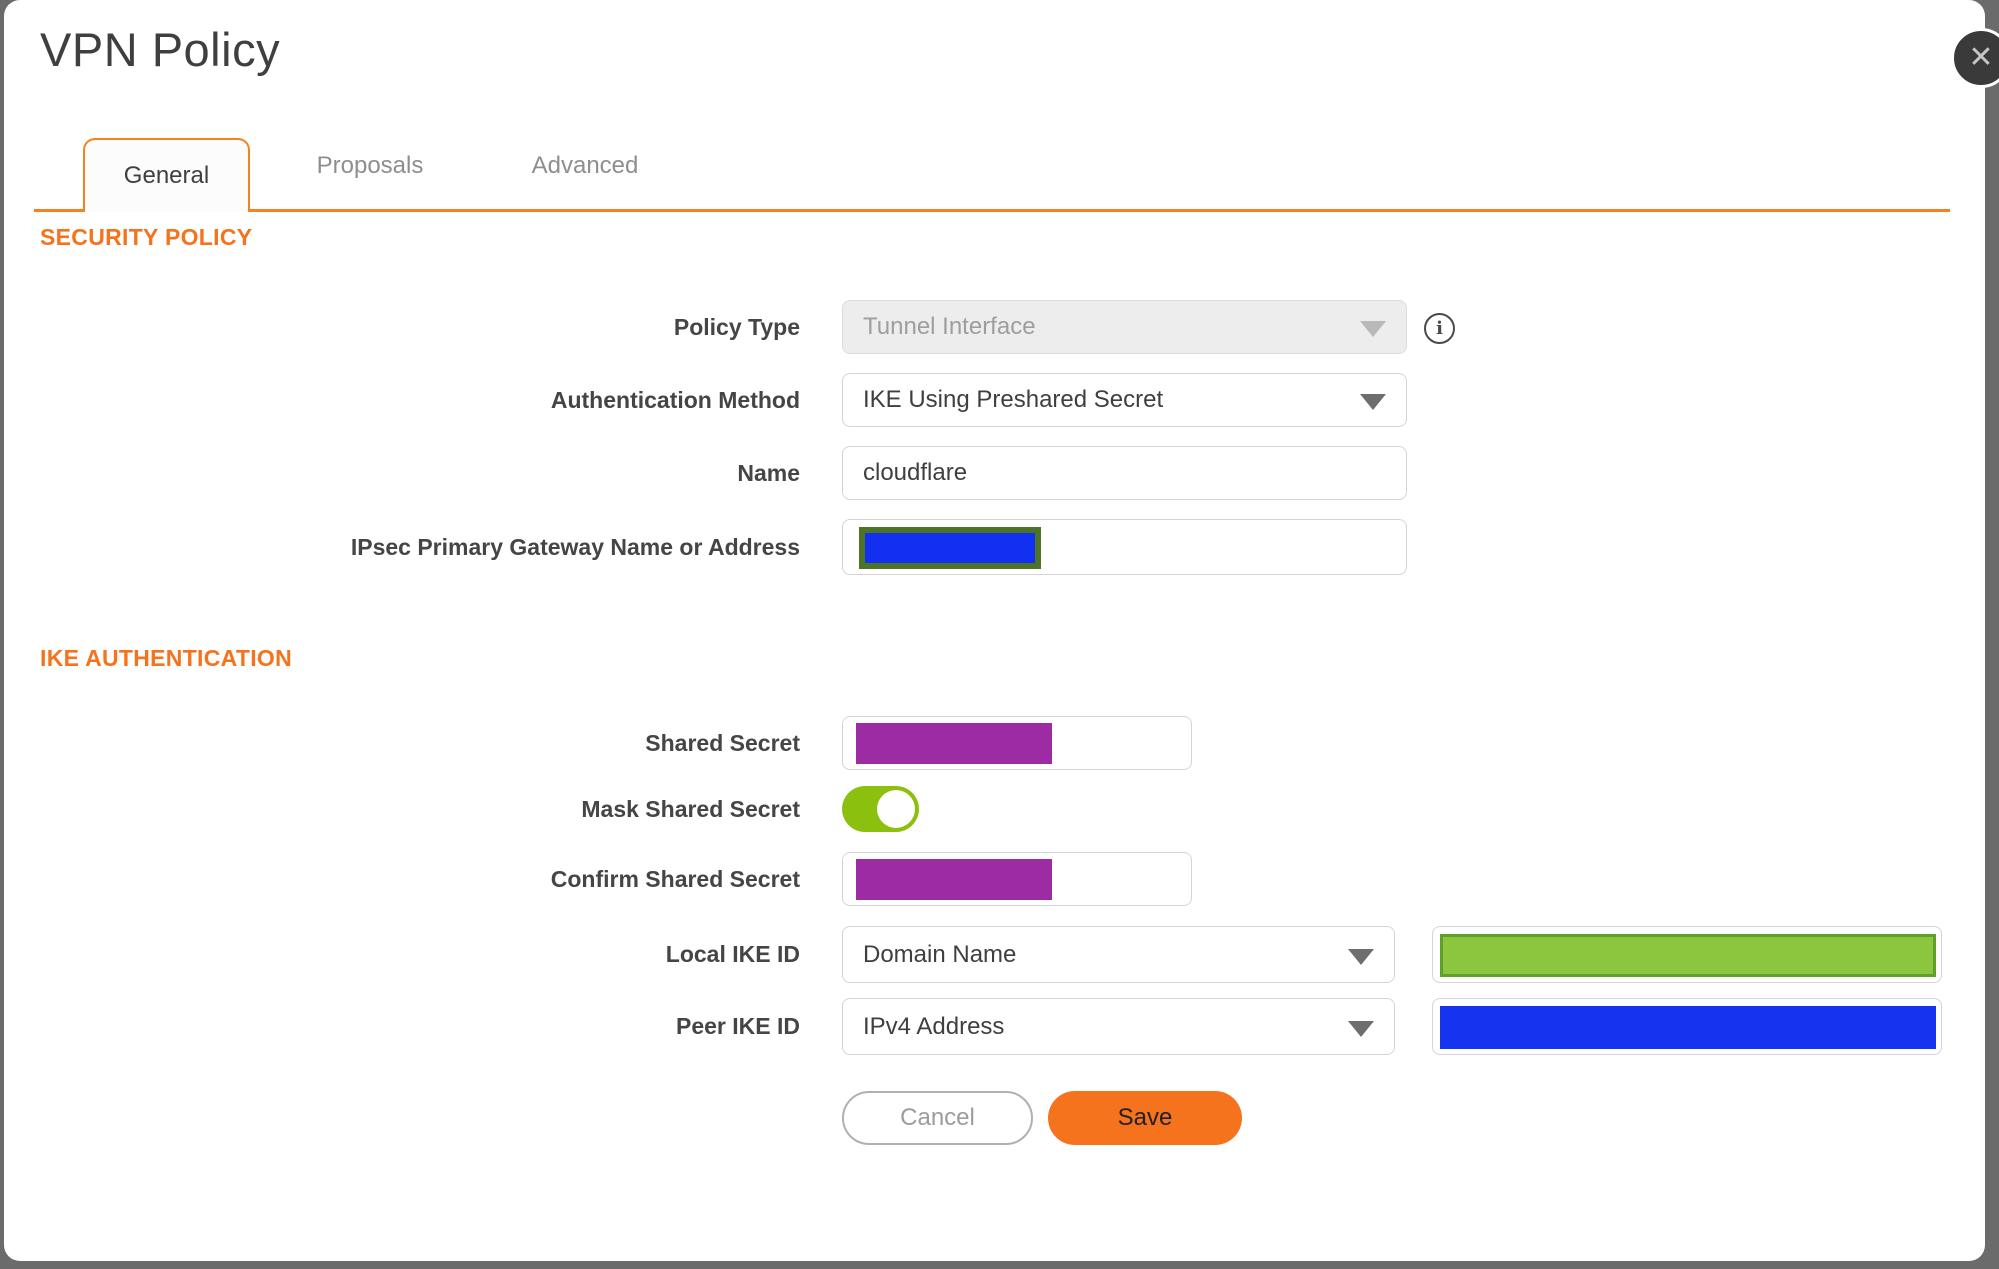 The image size is (1999, 1269). I want to click on redacted-peer-ike-id-value, so click(1688, 1027).